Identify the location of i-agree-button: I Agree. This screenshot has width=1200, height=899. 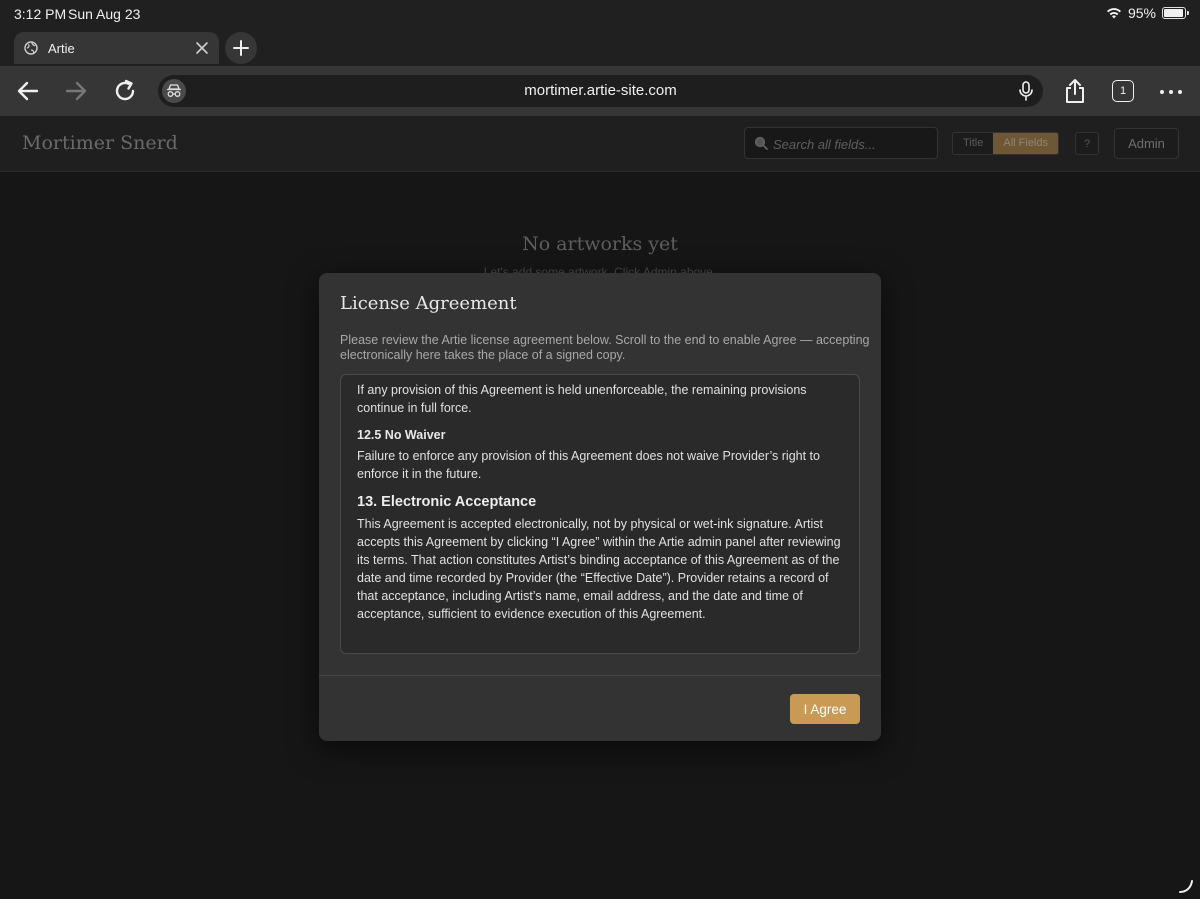
(825, 709).